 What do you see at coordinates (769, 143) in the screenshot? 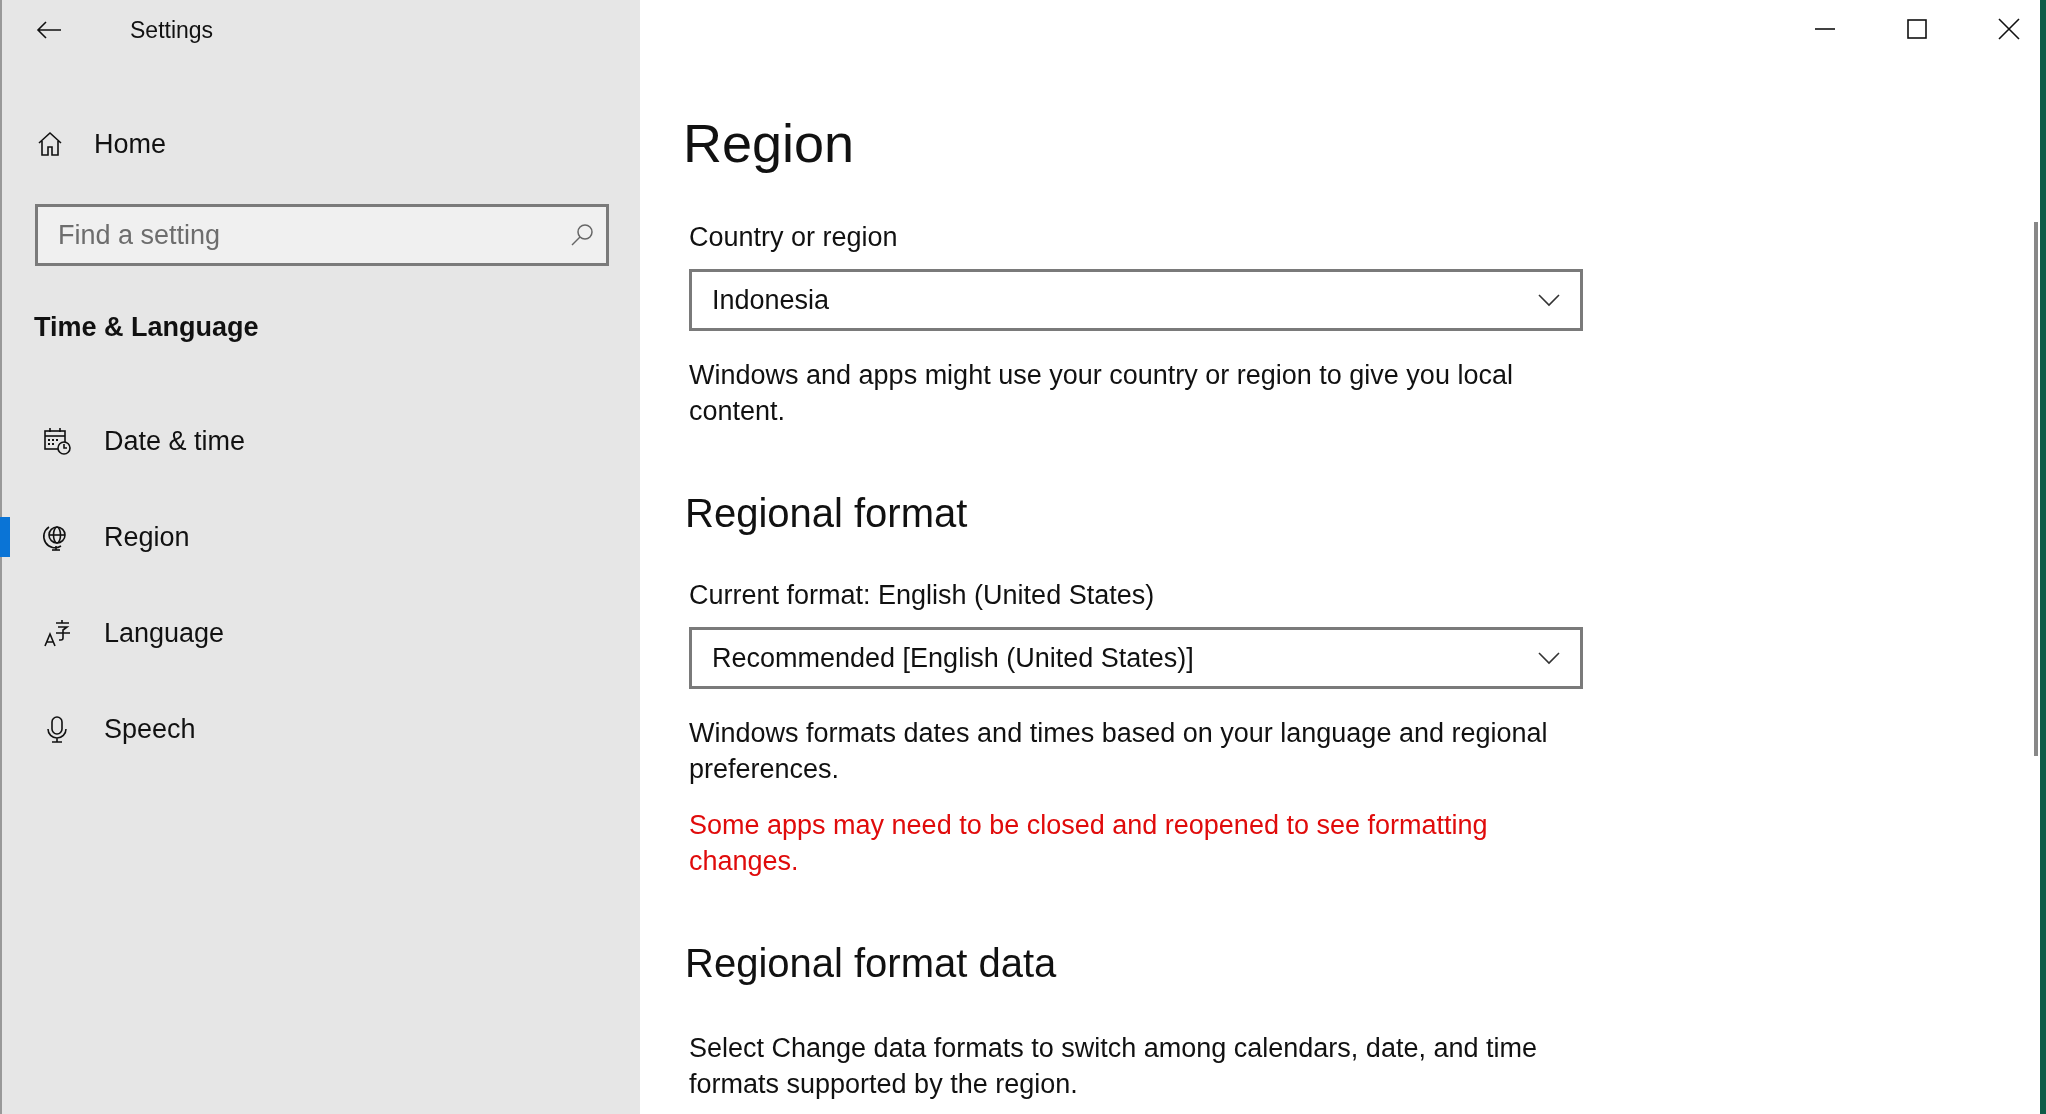
I see `page-title: Region` at bounding box center [769, 143].